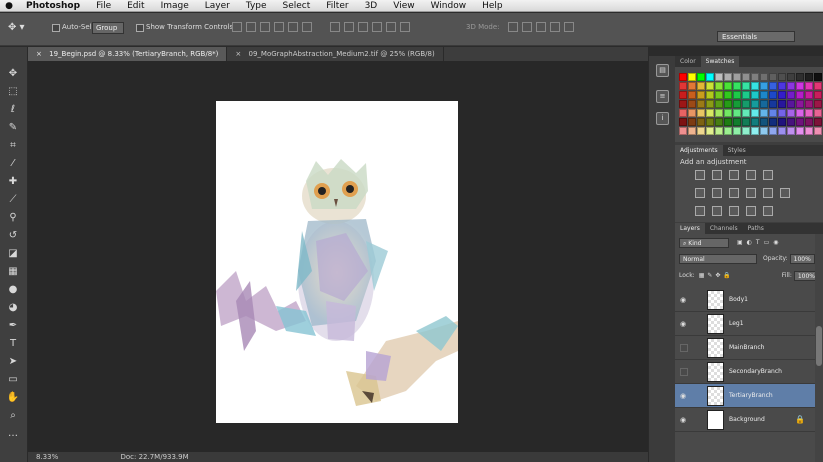 This screenshot has height=462, width=823. Describe the element at coordinates (662, 96) in the screenshot. I see `properties-panel-icon: ≡` at that location.